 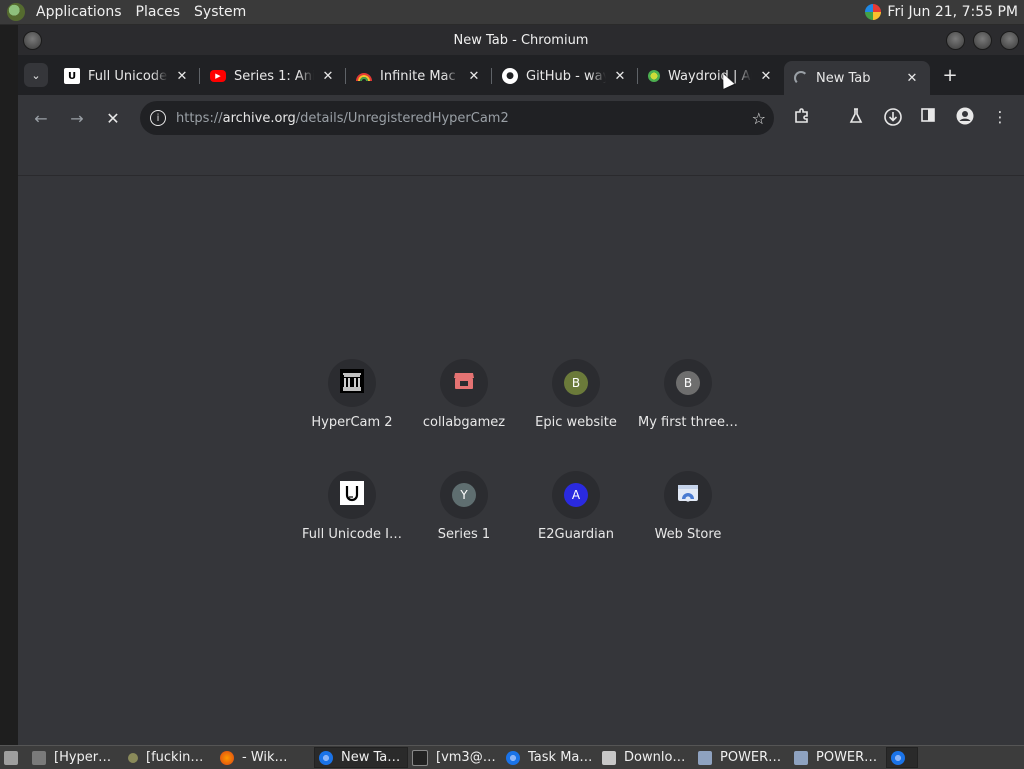 What do you see at coordinates (982, 40) in the screenshot?
I see `maximize-button` at bounding box center [982, 40].